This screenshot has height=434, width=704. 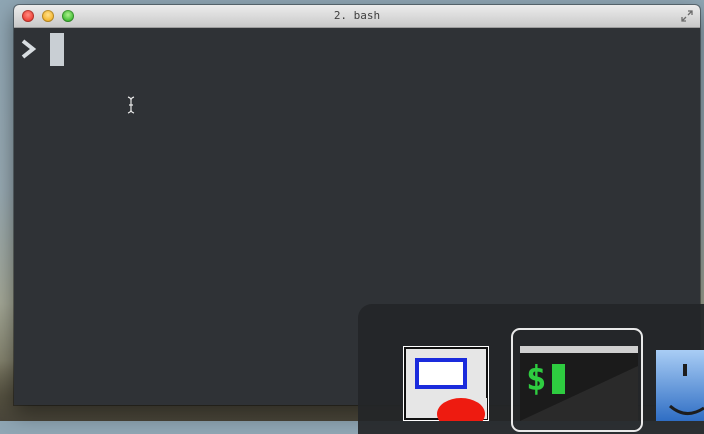 What do you see at coordinates (446, 383) in the screenshot?
I see `drawing-app-icon` at bounding box center [446, 383].